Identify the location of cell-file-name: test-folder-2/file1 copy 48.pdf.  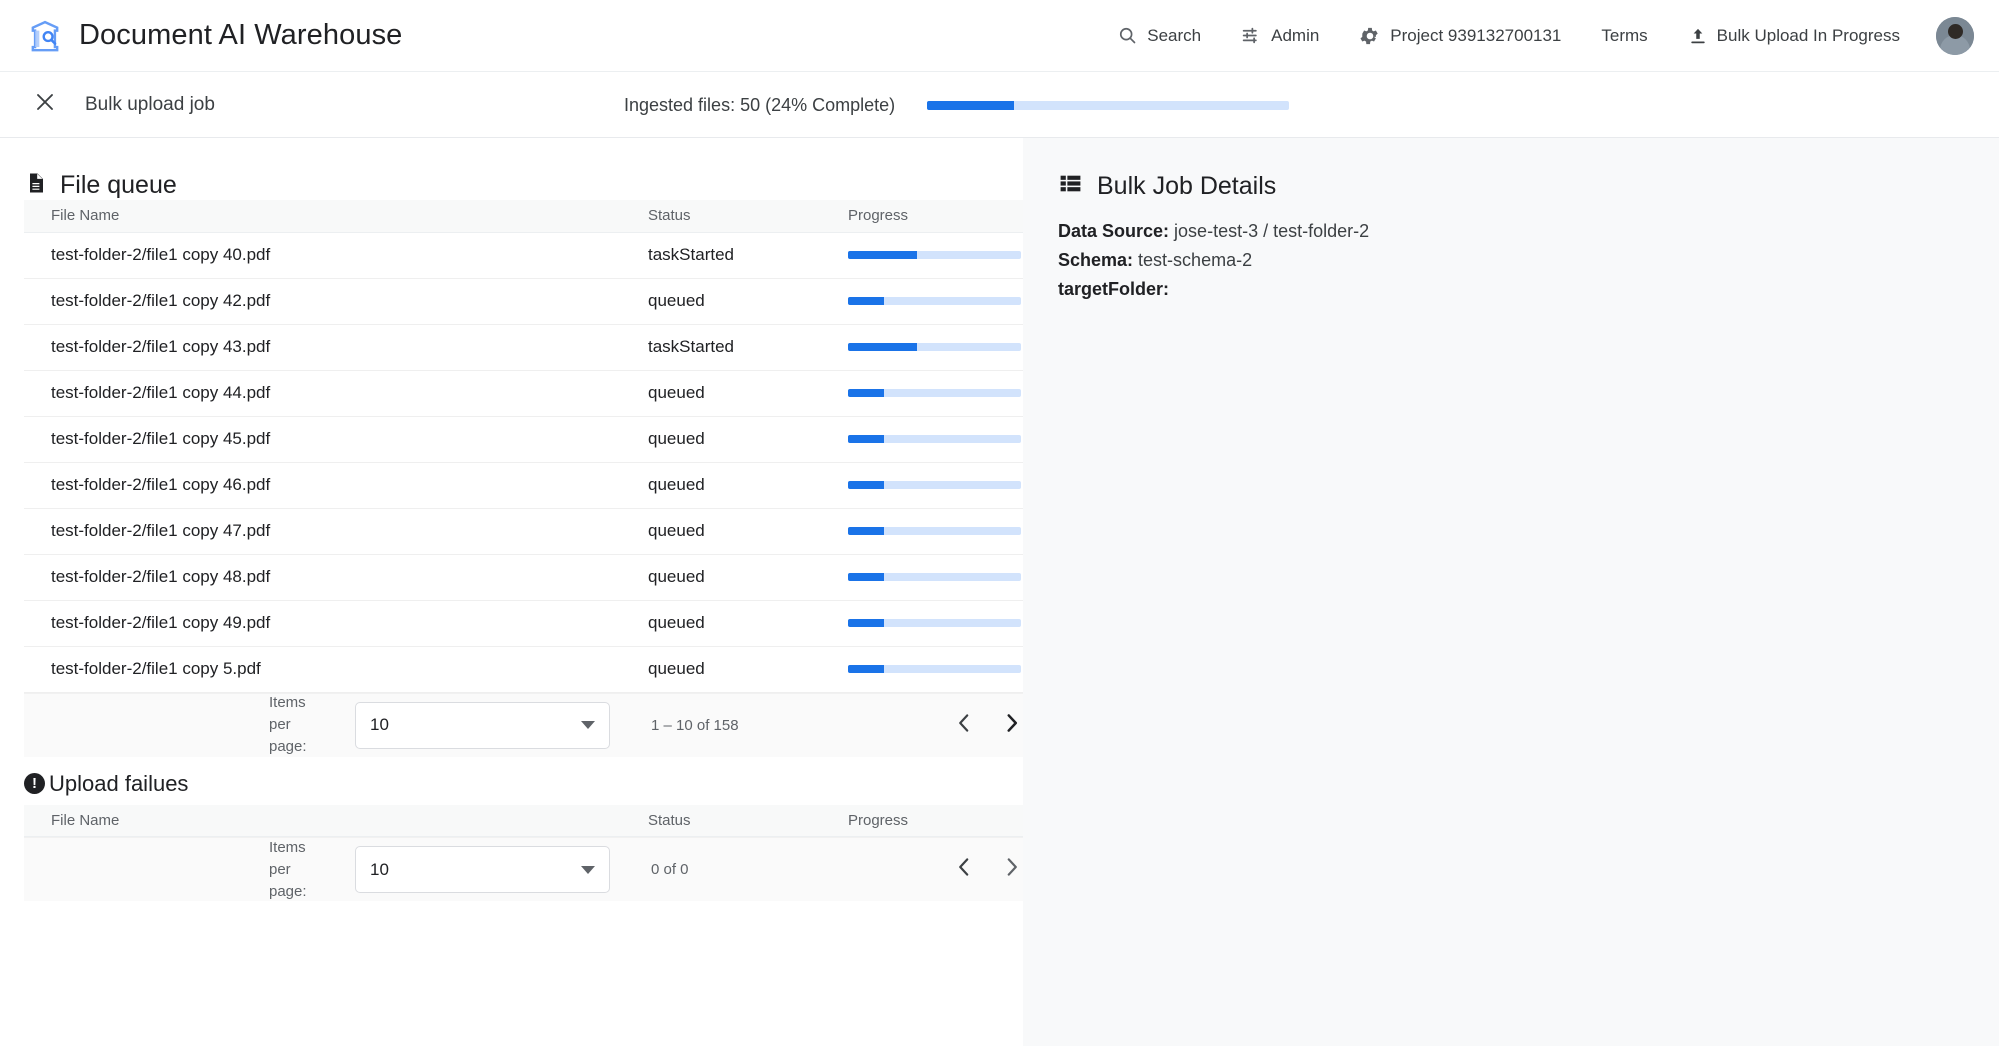
(322, 577).